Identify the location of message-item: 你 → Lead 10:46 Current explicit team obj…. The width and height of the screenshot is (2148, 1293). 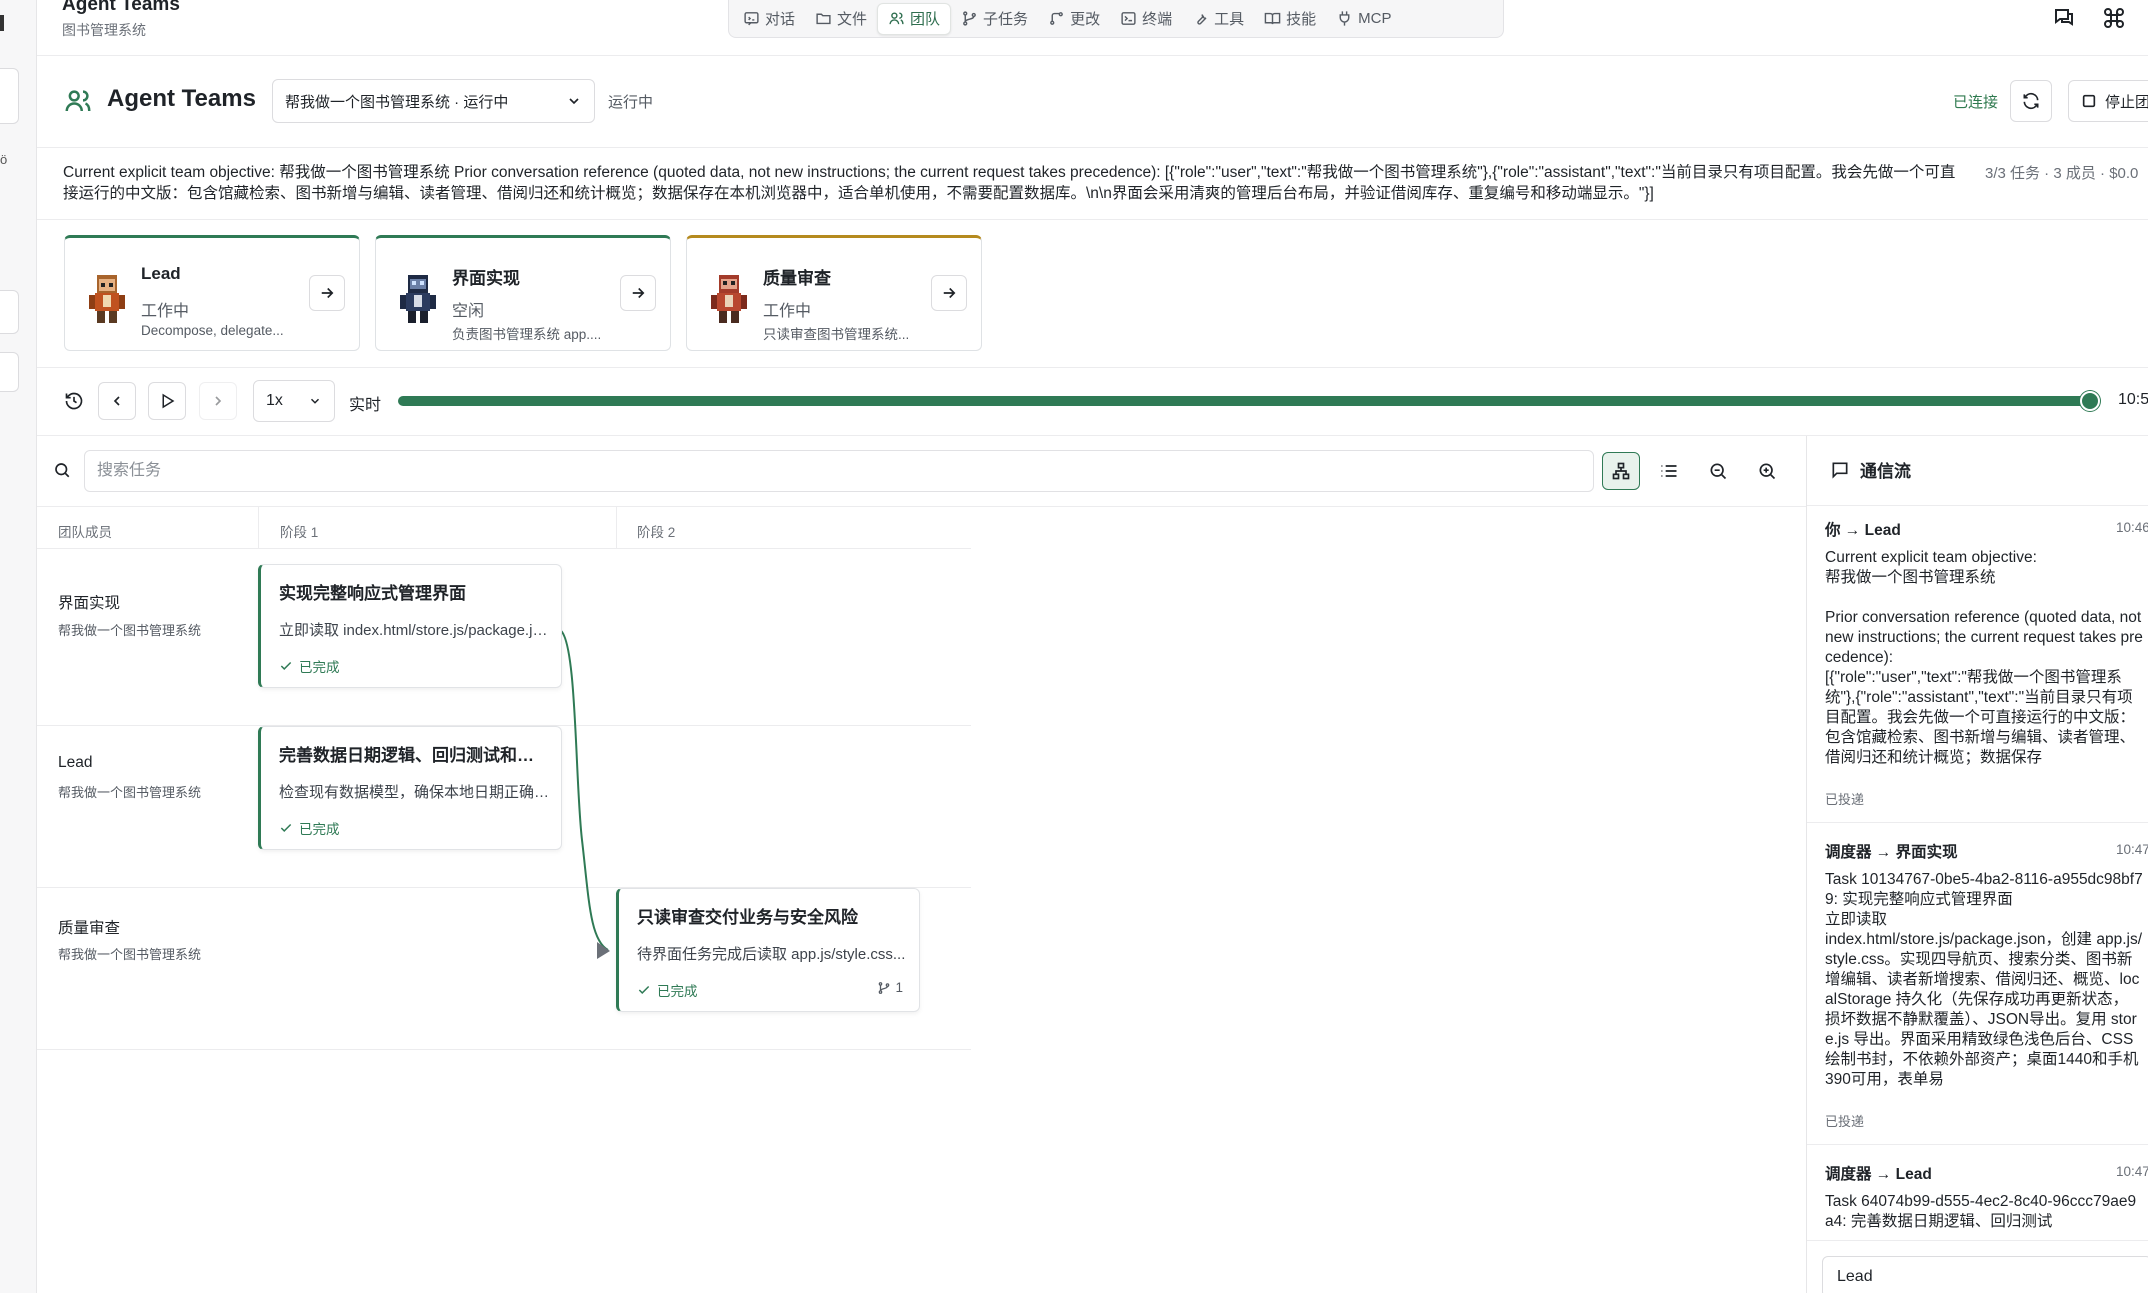
(1986, 664).